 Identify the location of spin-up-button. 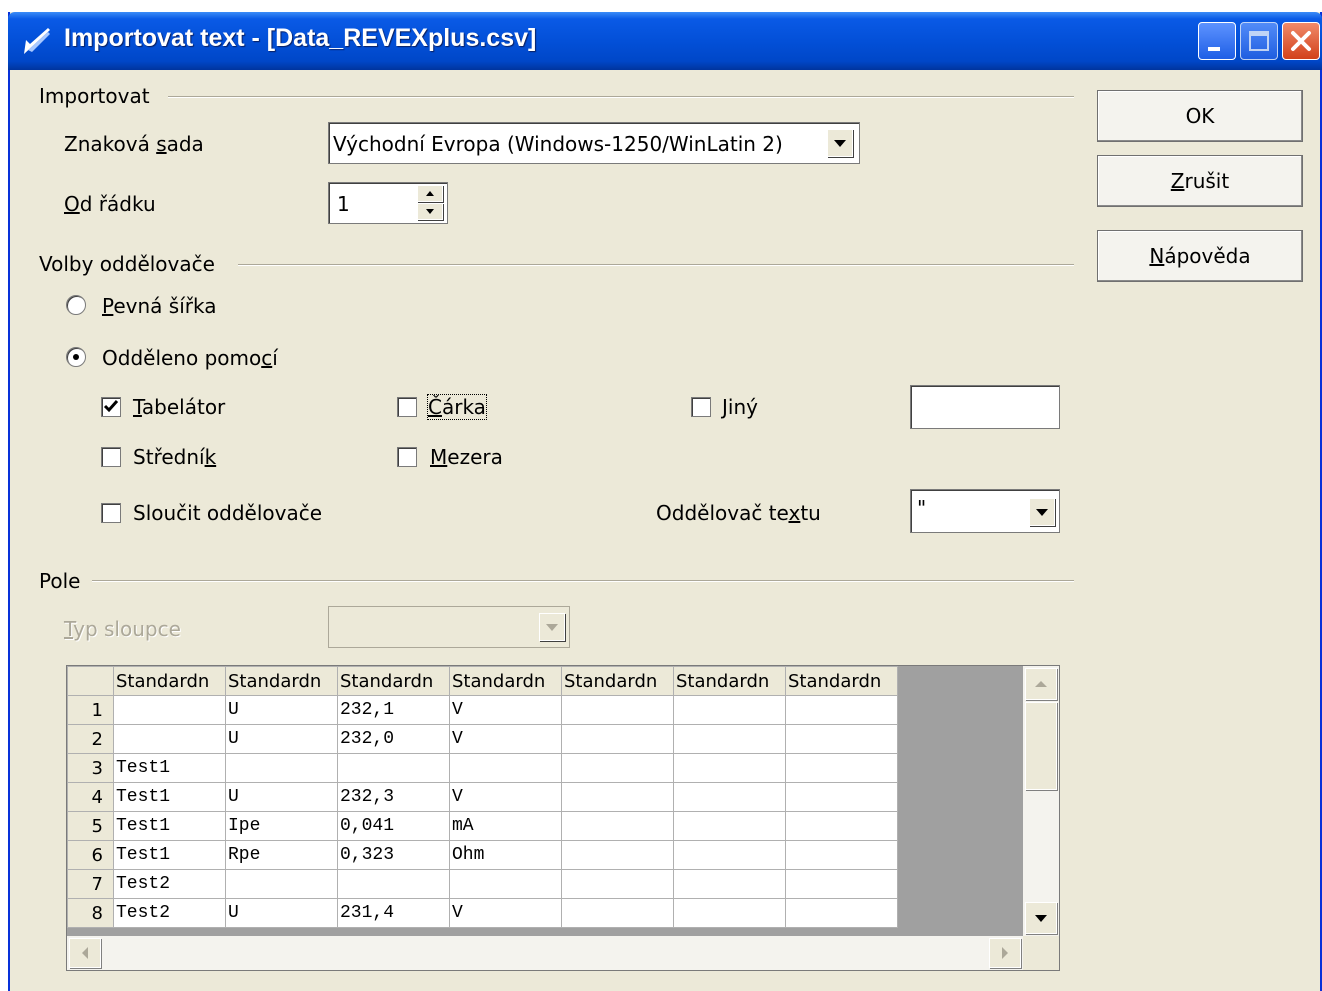
(430, 193).